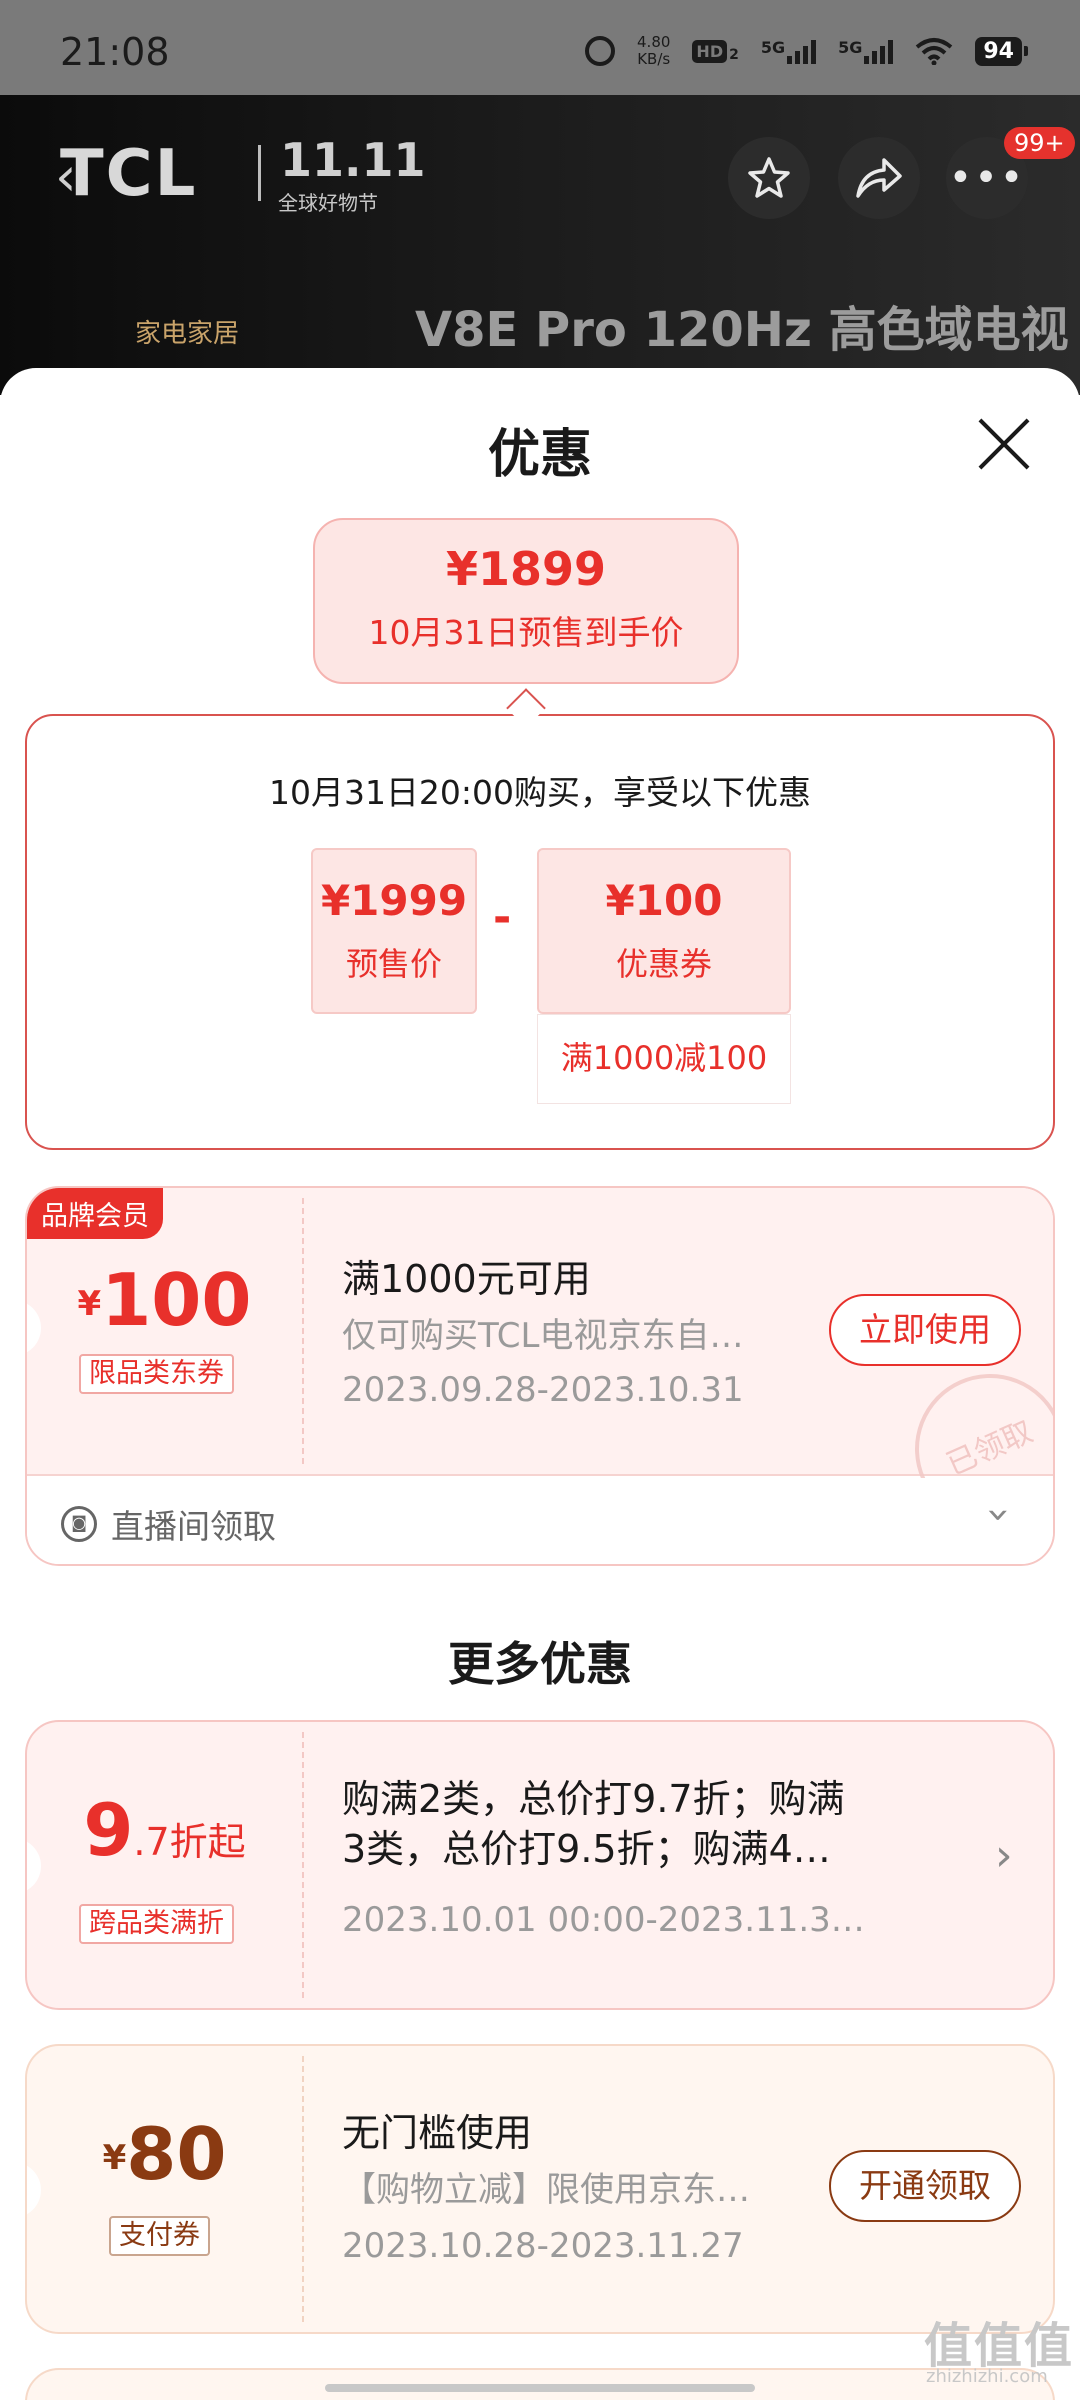 This screenshot has height=2400, width=1080. Describe the element at coordinates (95, 1213) in the screenshot. I see `brand-member-badge: 品牌会员` at that location.